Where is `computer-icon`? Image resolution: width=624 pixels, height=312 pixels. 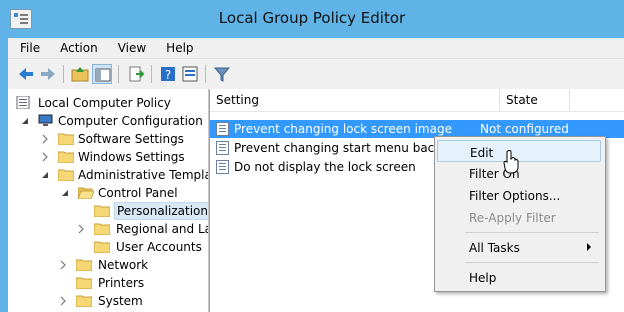 computer-icon is located at coordinates (45, 120).